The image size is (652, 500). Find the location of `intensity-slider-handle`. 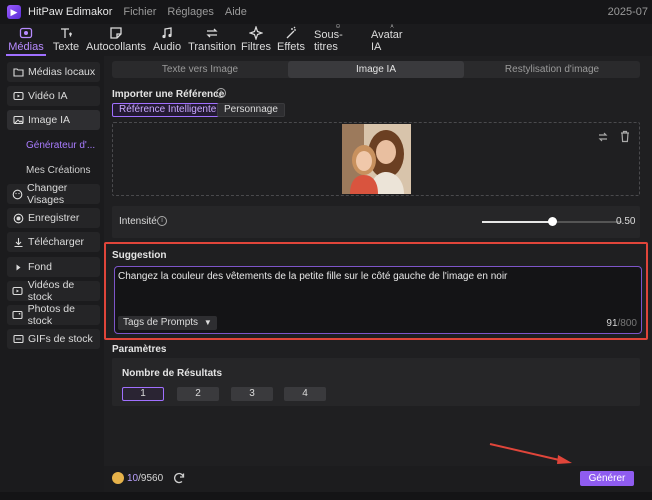

intensity-slider-handle is located at coordinates (552, 221).